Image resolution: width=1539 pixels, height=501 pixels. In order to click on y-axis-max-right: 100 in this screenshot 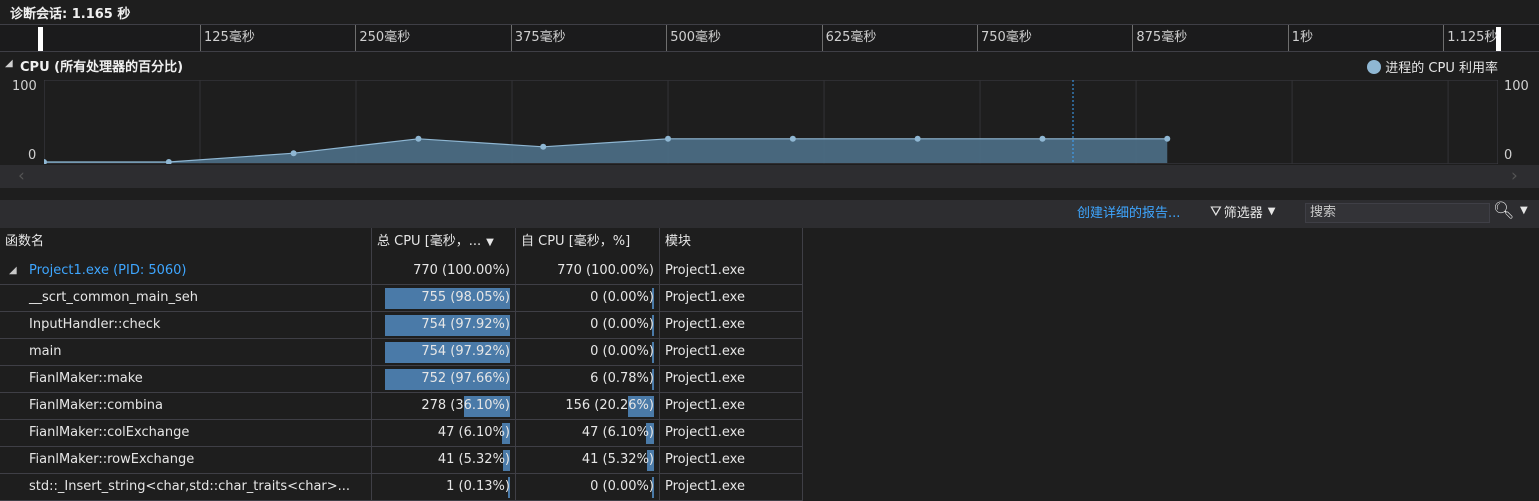, I will do `click(1516, 86)`.